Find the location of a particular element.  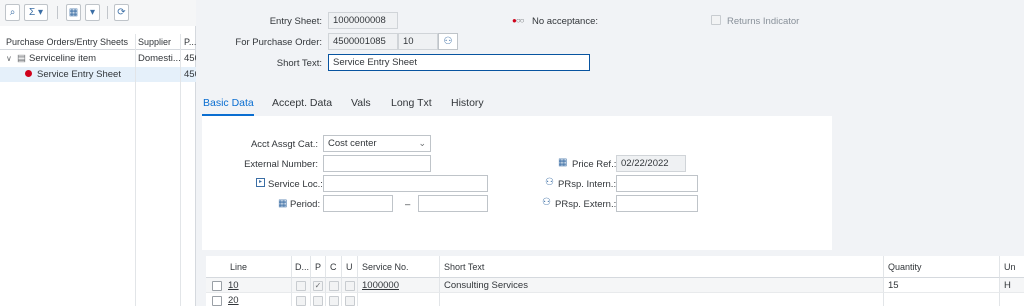

line-number: 10 is located at coordinates (254, 285).